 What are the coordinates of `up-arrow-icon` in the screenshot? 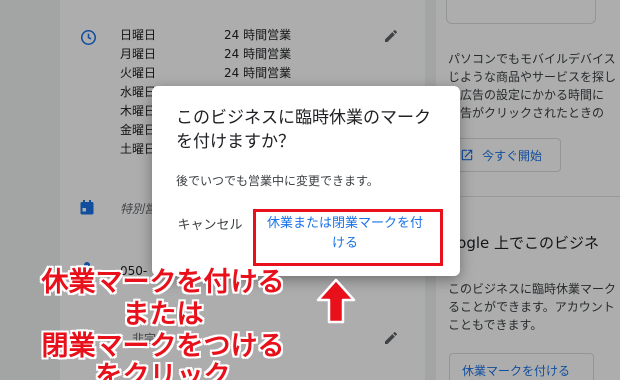 It's located at (336, 301).